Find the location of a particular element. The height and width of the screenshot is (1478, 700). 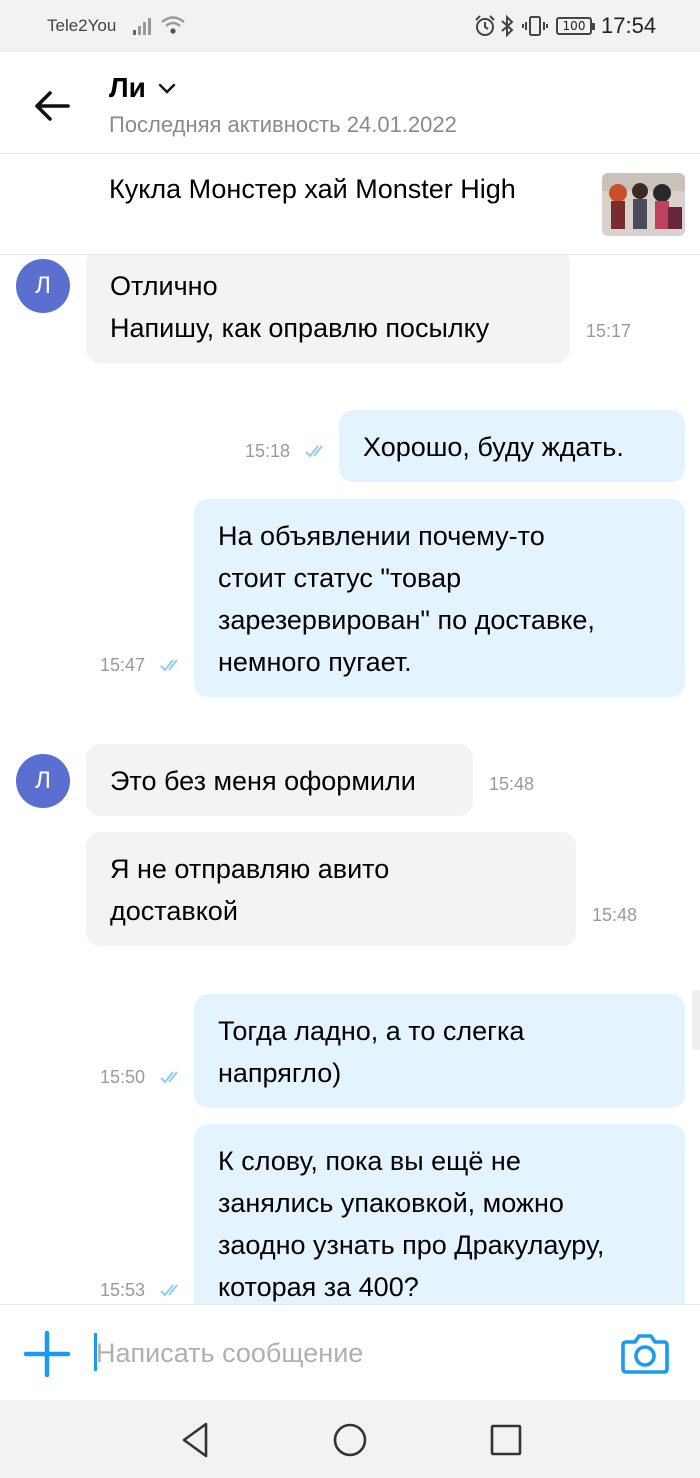

message-bubble: Это без меня оформили is located at coordinates (279, 780).